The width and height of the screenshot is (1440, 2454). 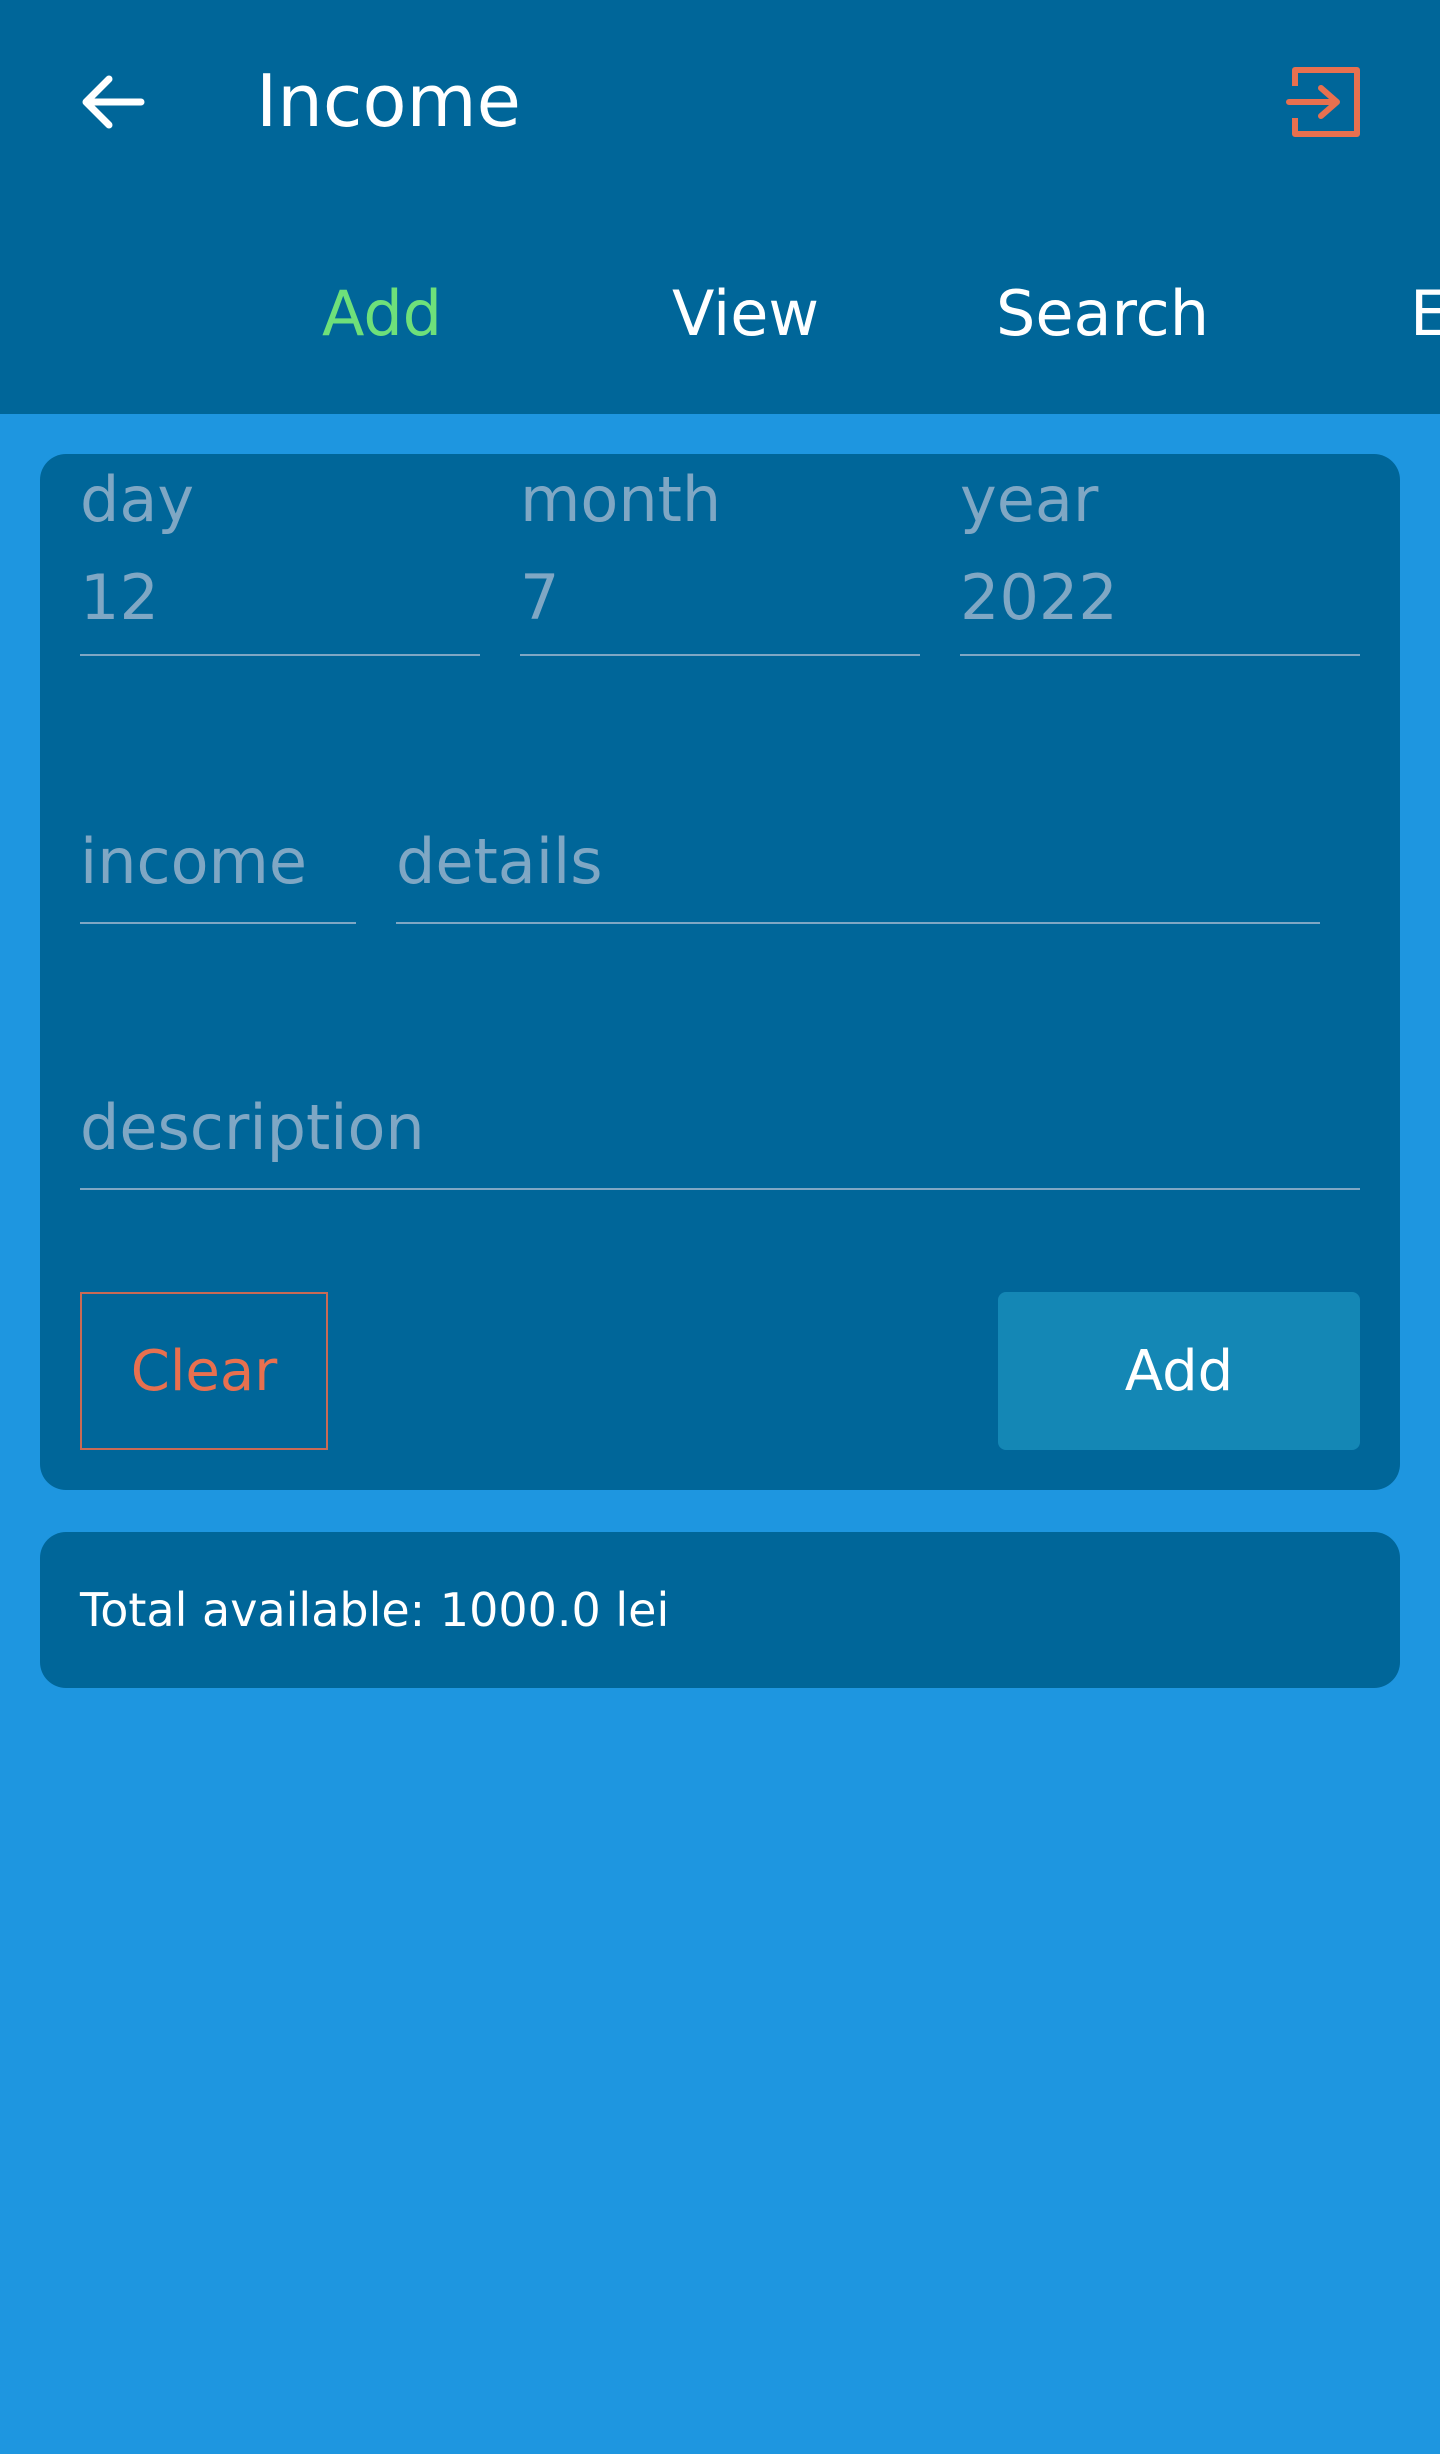 What do you see at coordinates (1160, 555) in the screenshot?
I see `year-field: year 2022` at bounding box center [1160, 555].